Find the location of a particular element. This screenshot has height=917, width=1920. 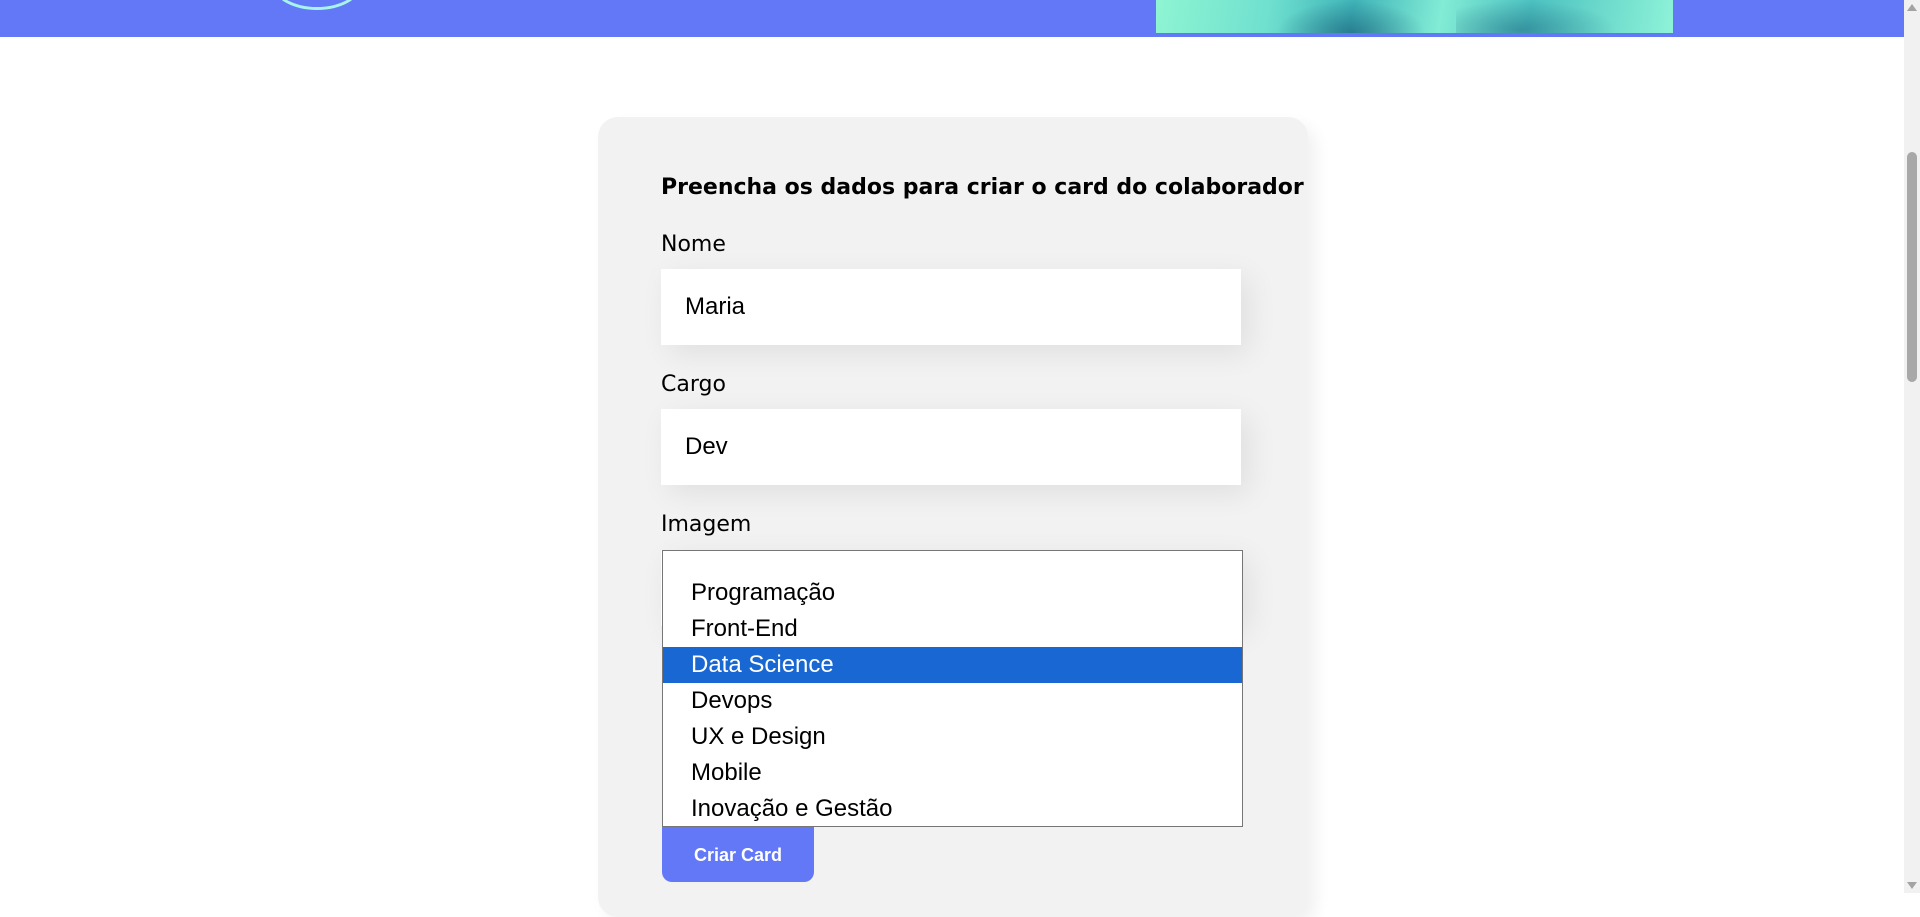

nome-label: Nome is located at coordinates (693, 244).